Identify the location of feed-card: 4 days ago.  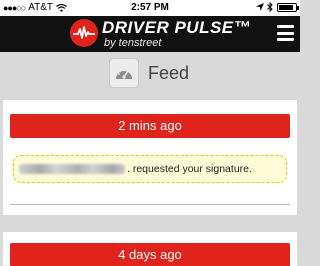
(150, 249).